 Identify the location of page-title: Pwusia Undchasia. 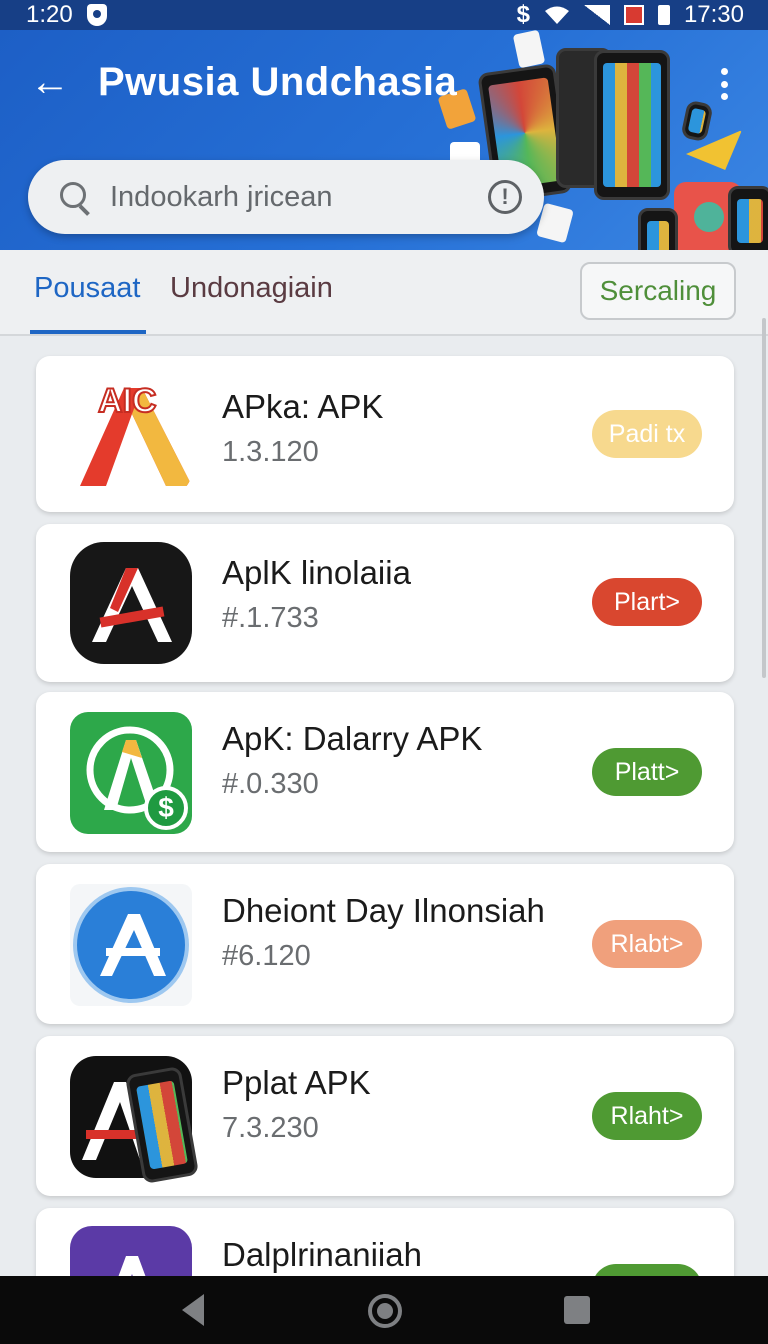
(278, 82).